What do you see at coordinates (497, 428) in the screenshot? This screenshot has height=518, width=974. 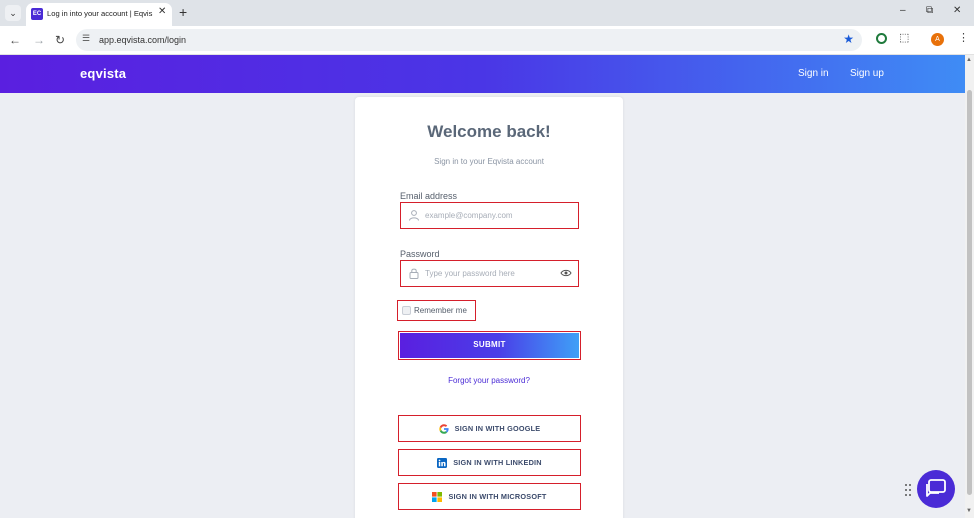 I see `google-sign-in-label: SIGN IN WITH GOOGLE` at bounding box center [497, 428].